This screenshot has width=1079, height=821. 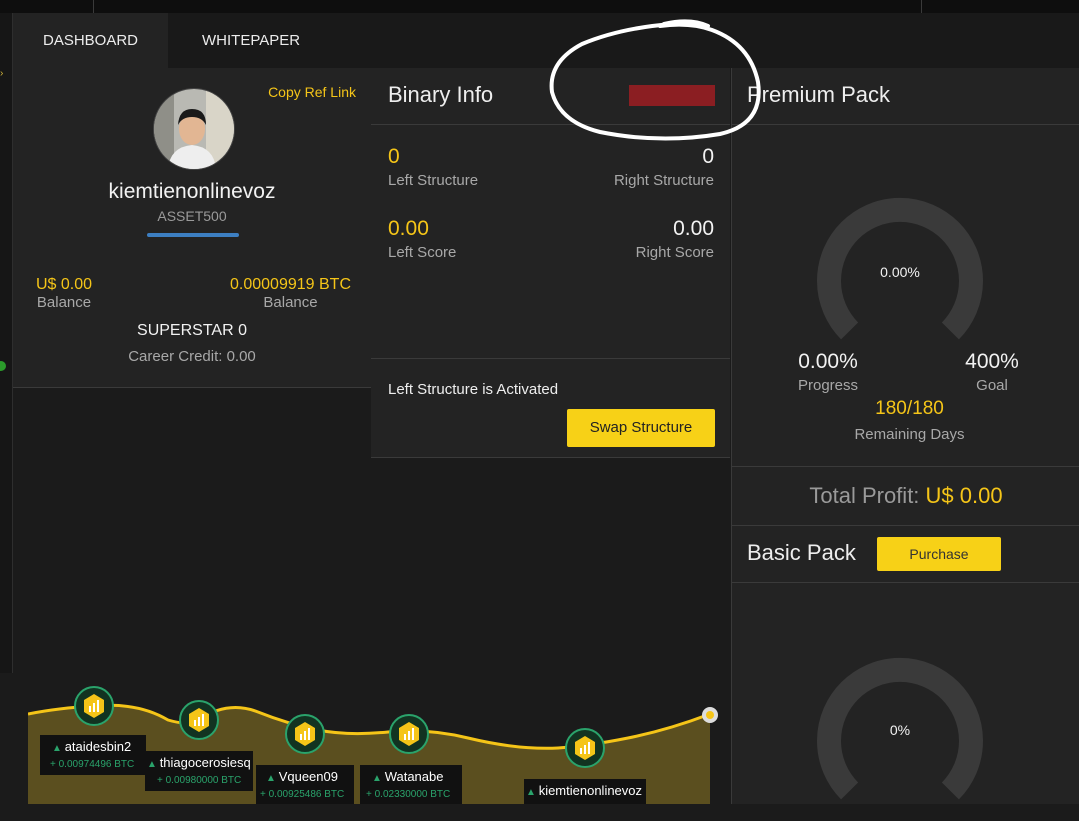 I want to click on right-structure-label: Right Structure, so click(x=663, y=180).